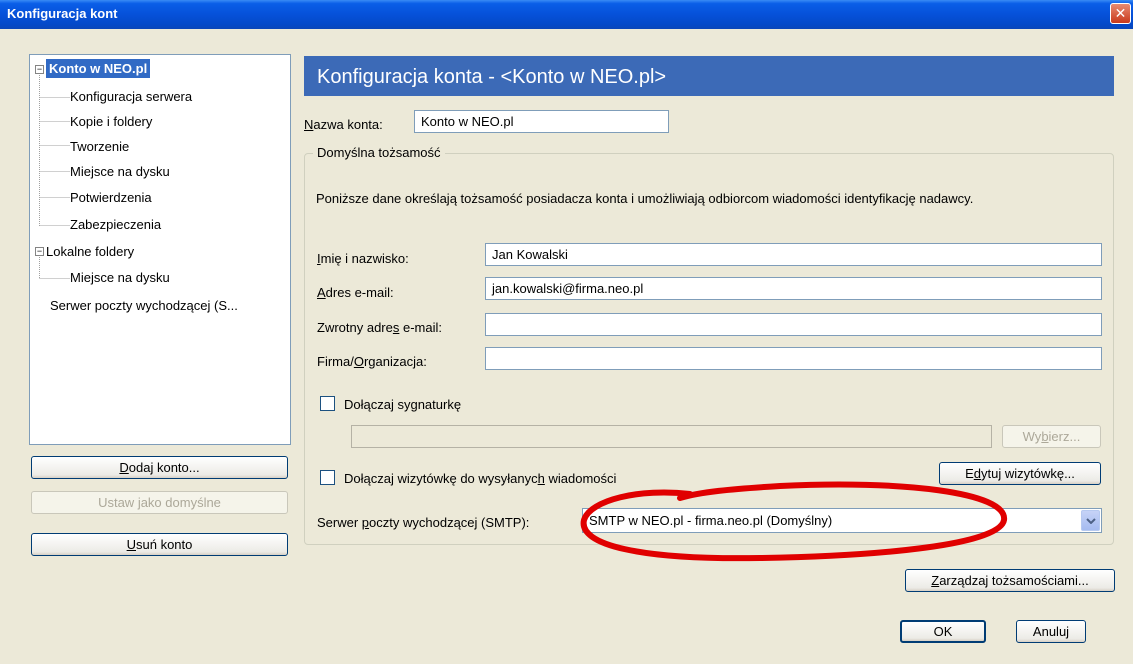 Image resolution: width=1133 pixels, height=664 pixels. I want to click on smtp-select-value: SMTP w NEO.pl - firma.neo.pl (Domyślny), so click(711, 520).